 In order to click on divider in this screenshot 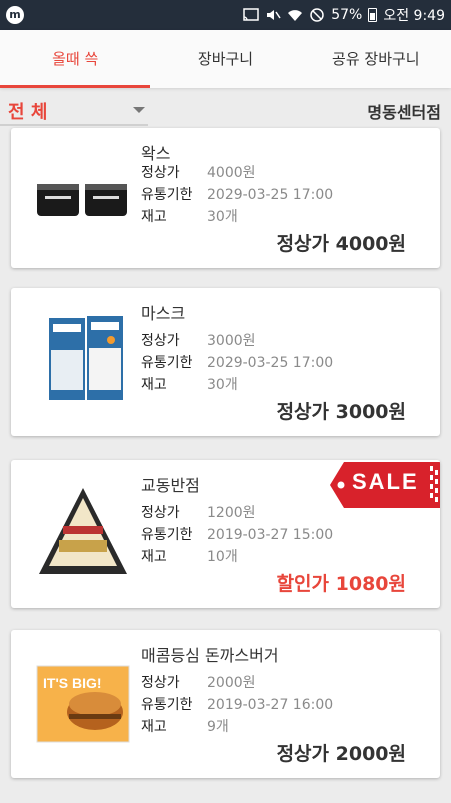, I will do `click(74, 125)`.